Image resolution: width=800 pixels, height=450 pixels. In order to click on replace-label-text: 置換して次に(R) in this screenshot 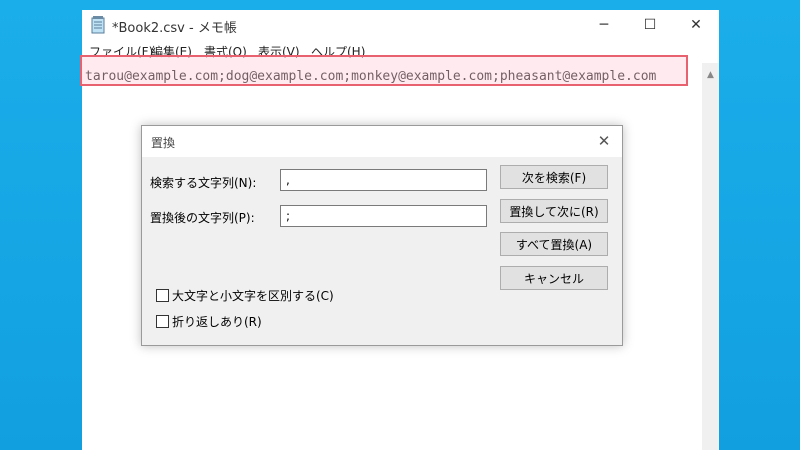, I will do `click(554, 211)`.